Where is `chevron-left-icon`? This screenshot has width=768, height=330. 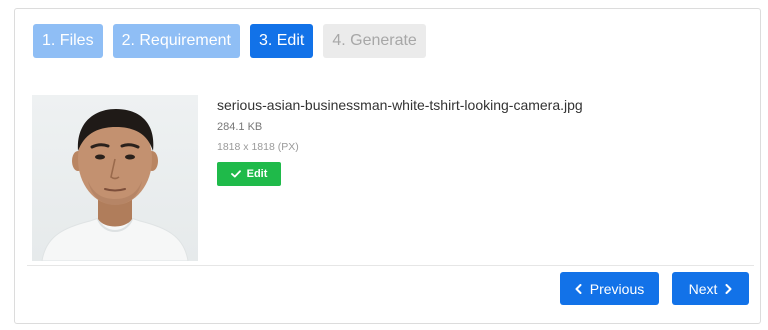
chevron-left-icon is located at coordinates (578, 288).